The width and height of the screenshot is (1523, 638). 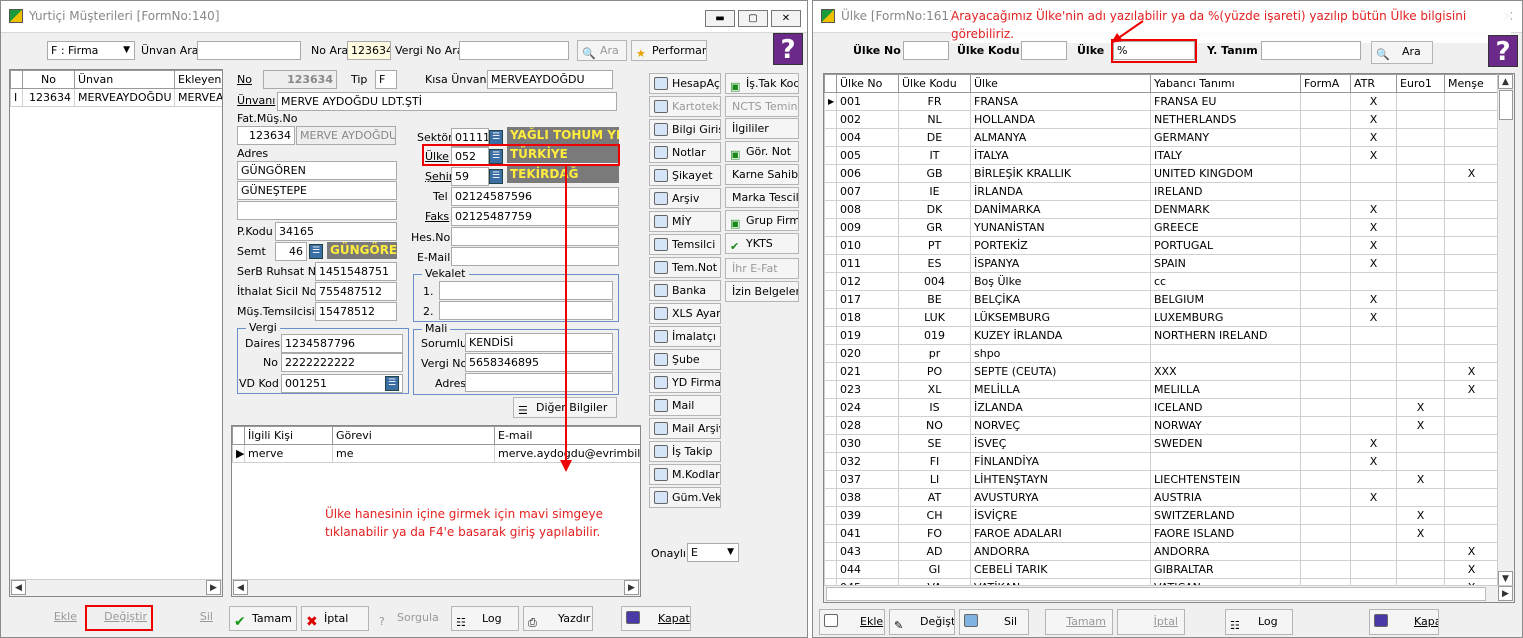 What do you see at coordinates (1259, 622) in the screenshot?
I see `log-button: ☷ Log` at bounding box center [1259, 622].